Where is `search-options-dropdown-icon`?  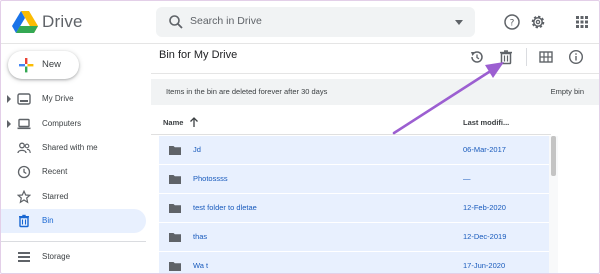 search-options-dropdown-icon is located at coordinates (459, 22).